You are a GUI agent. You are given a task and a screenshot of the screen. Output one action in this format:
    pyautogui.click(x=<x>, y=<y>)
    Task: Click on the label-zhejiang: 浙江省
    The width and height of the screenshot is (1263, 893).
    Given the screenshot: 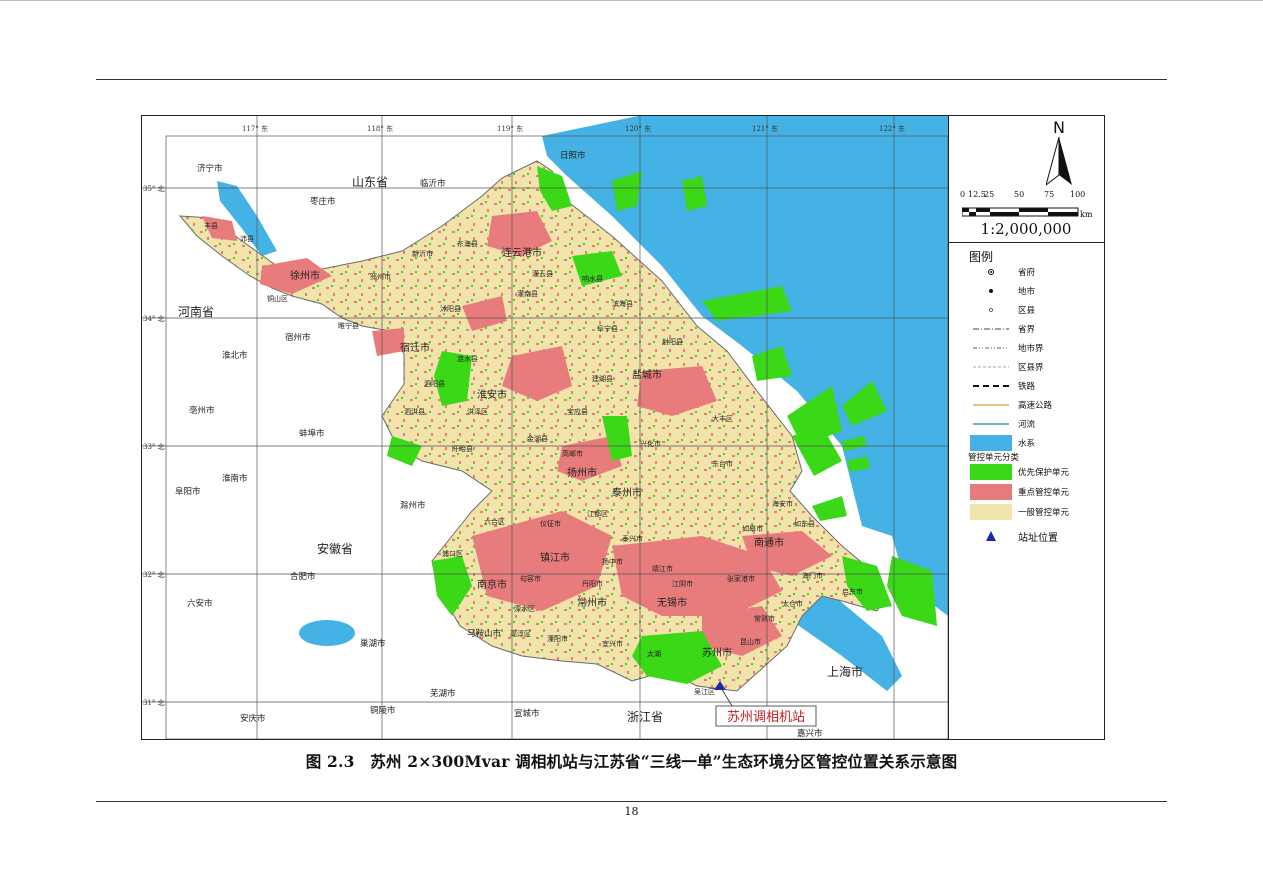 What is the action you would take?
    pyautogui.click(x=645, y=717)
    